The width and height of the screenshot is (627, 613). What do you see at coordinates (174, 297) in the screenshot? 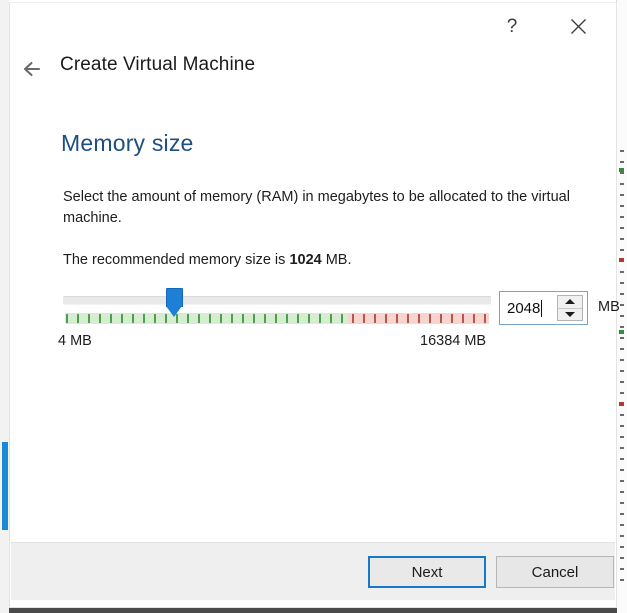
I see `slider-handle-body` at bounding box center [174, 297].